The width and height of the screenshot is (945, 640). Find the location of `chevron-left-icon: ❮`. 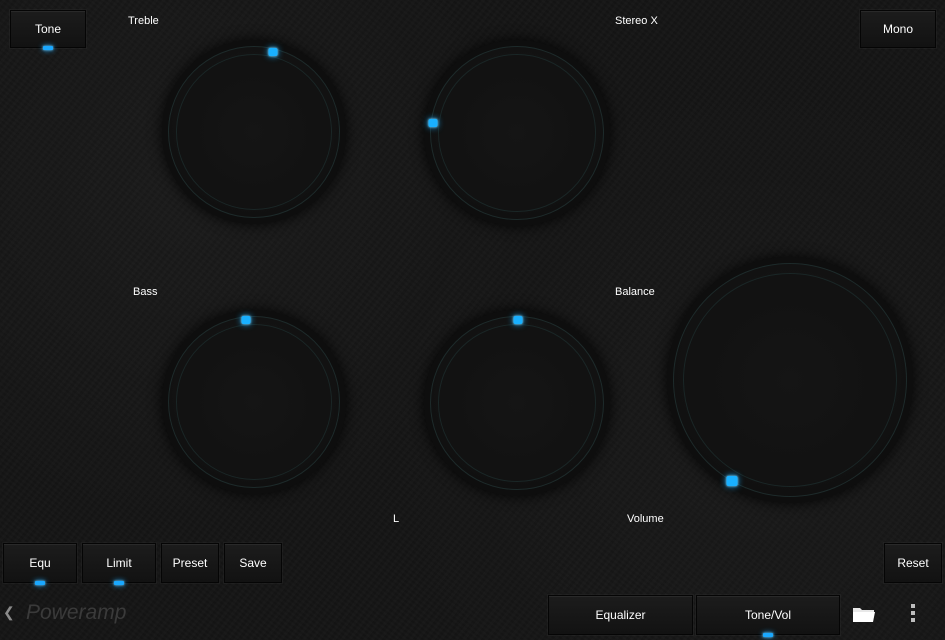

chevron-left-icon: ❮ is located at coordinates (9, 612).